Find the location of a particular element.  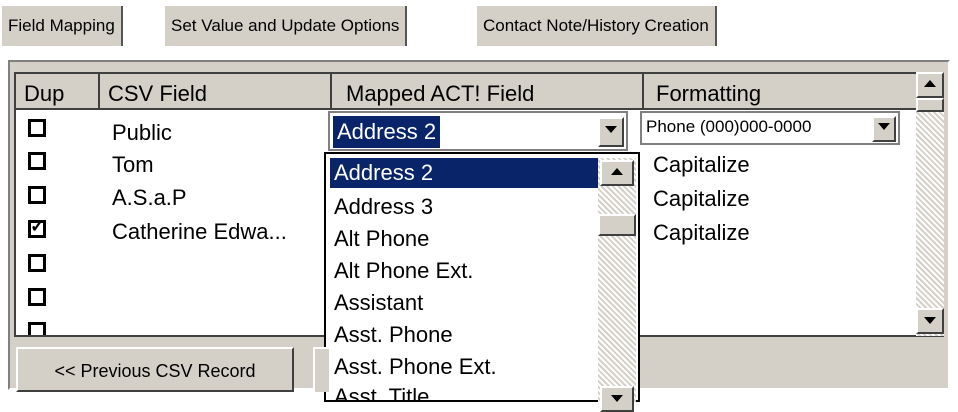

scroll-up-button is located at coordinates (930, 85).